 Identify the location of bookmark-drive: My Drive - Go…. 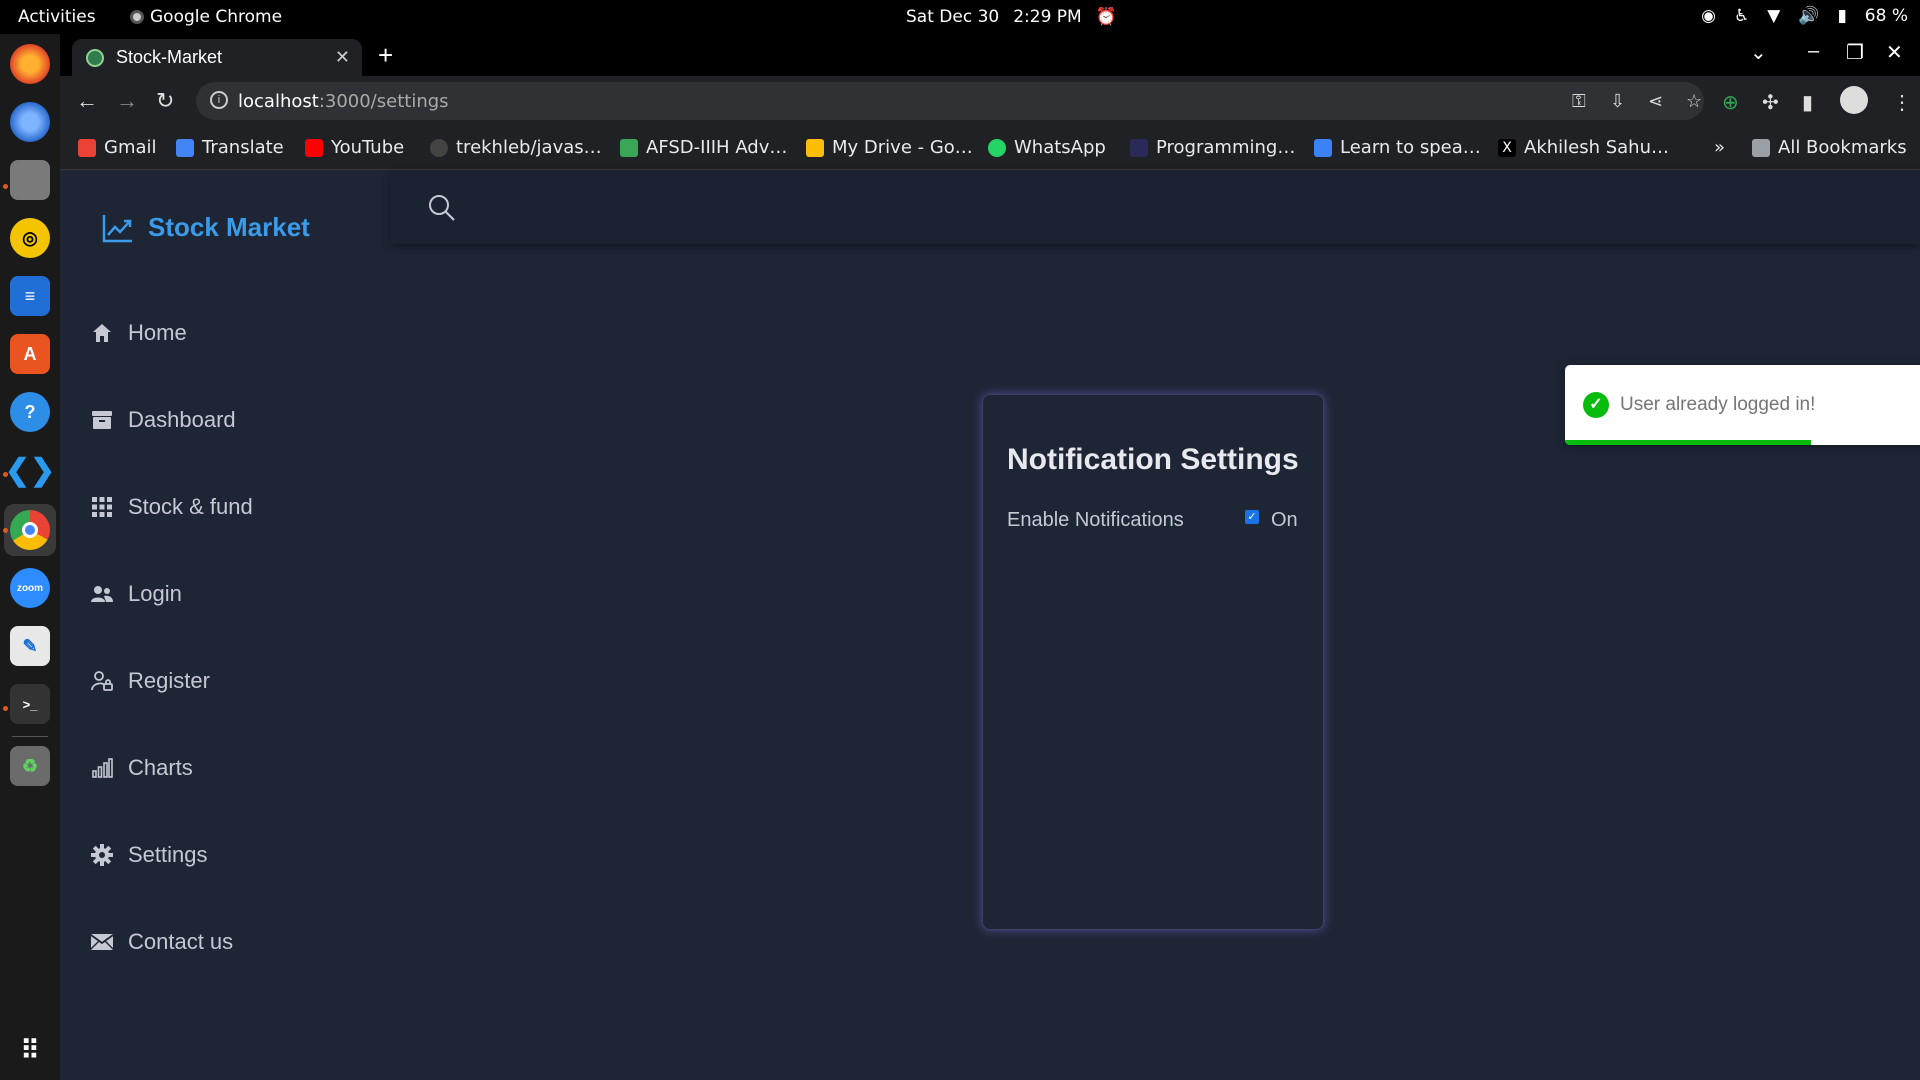
(889, 147).